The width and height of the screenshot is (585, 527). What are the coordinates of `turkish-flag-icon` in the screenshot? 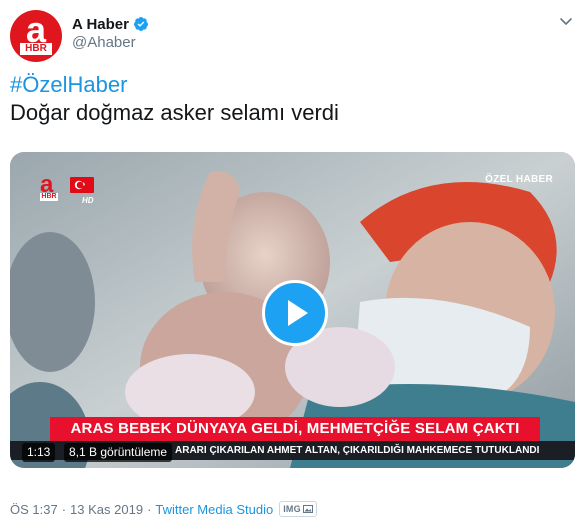 It's located at (82, 185).